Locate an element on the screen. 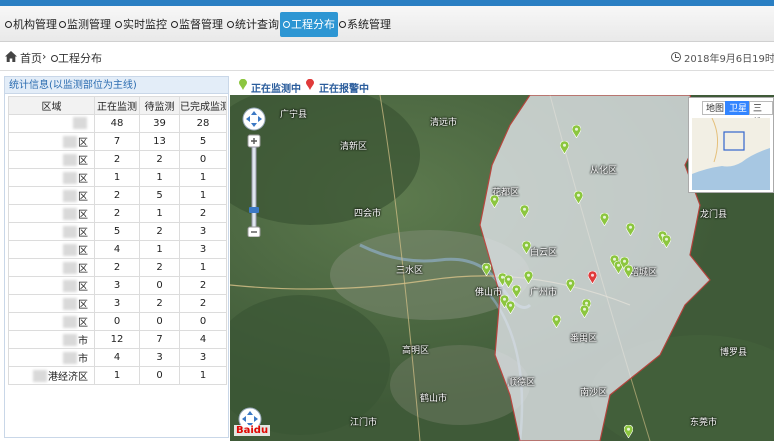  nav-label: 统计查询 is located at coordinates (257, 24).